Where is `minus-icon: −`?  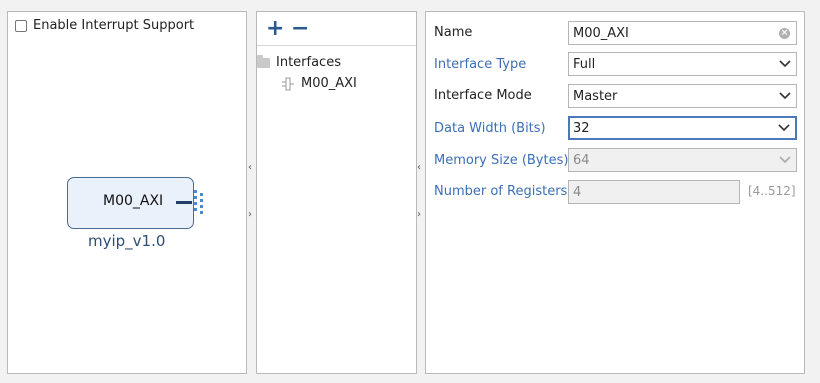 minus-icon: − is located at coordinates (300, 29).